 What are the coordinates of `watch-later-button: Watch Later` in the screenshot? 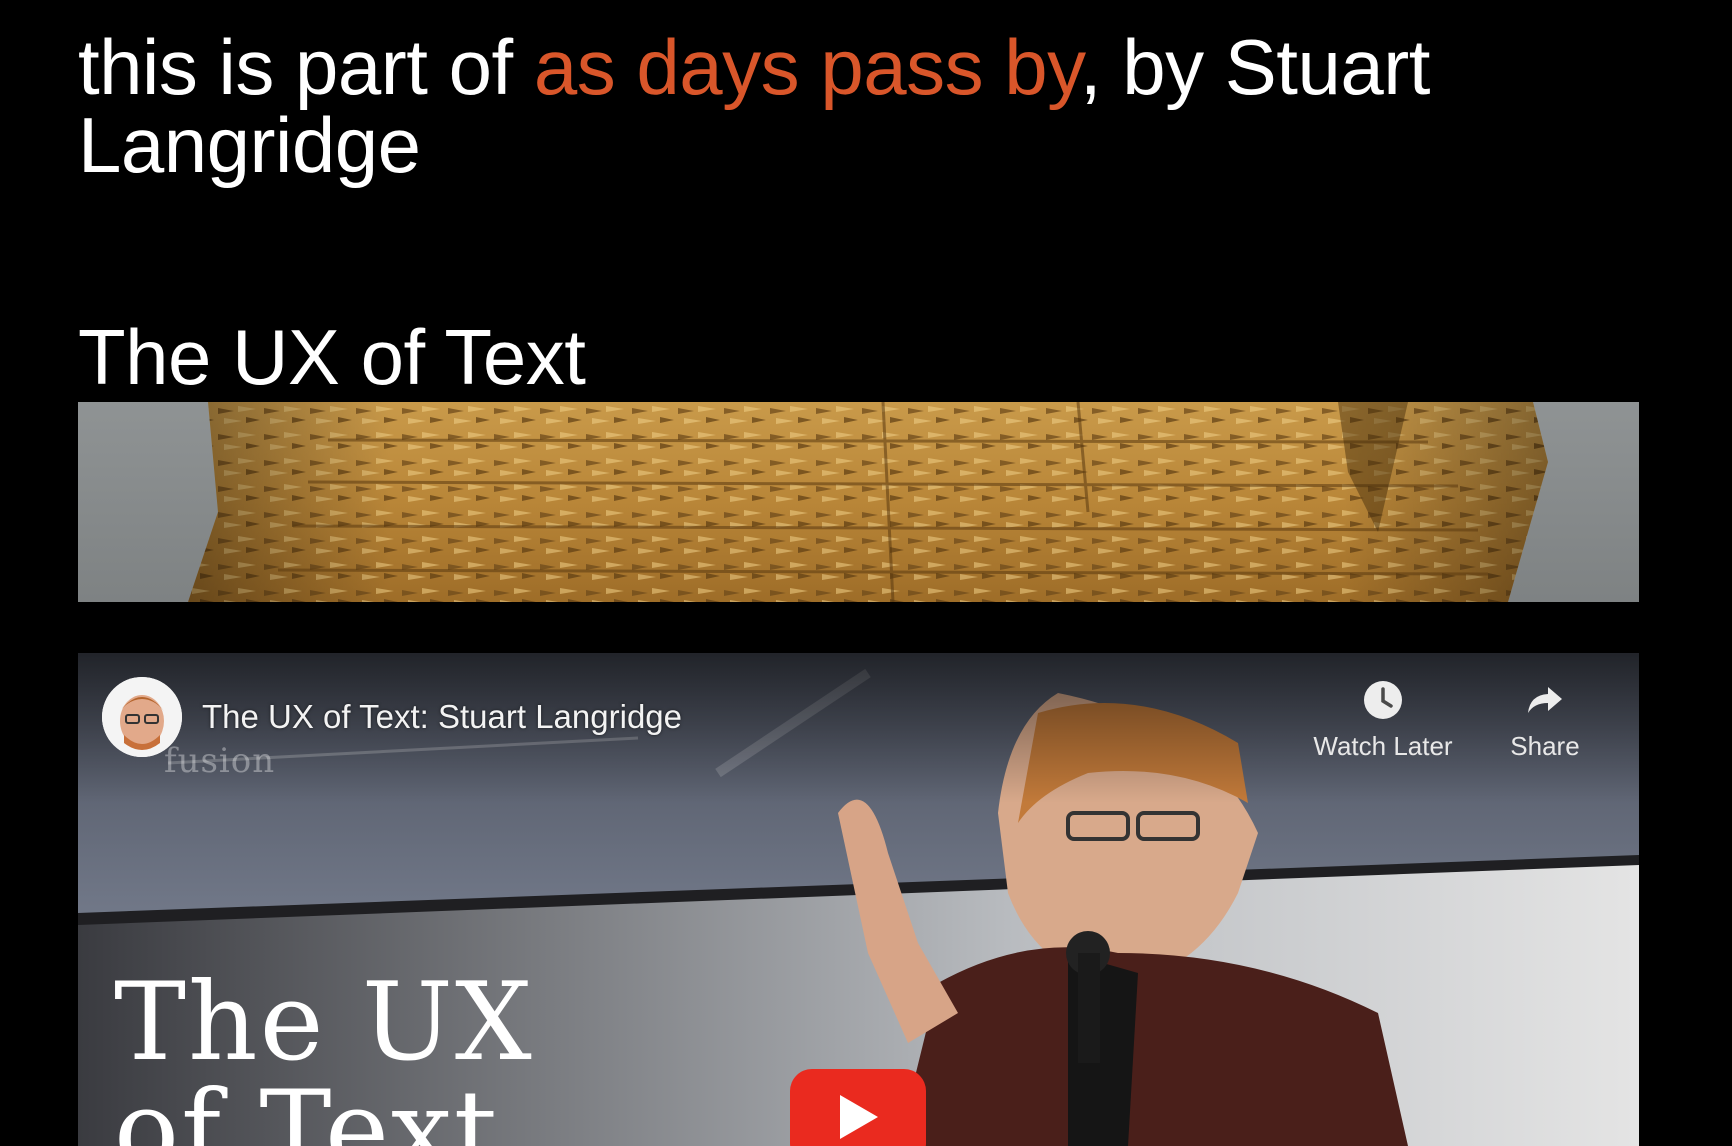 It's located at (1383, 720).